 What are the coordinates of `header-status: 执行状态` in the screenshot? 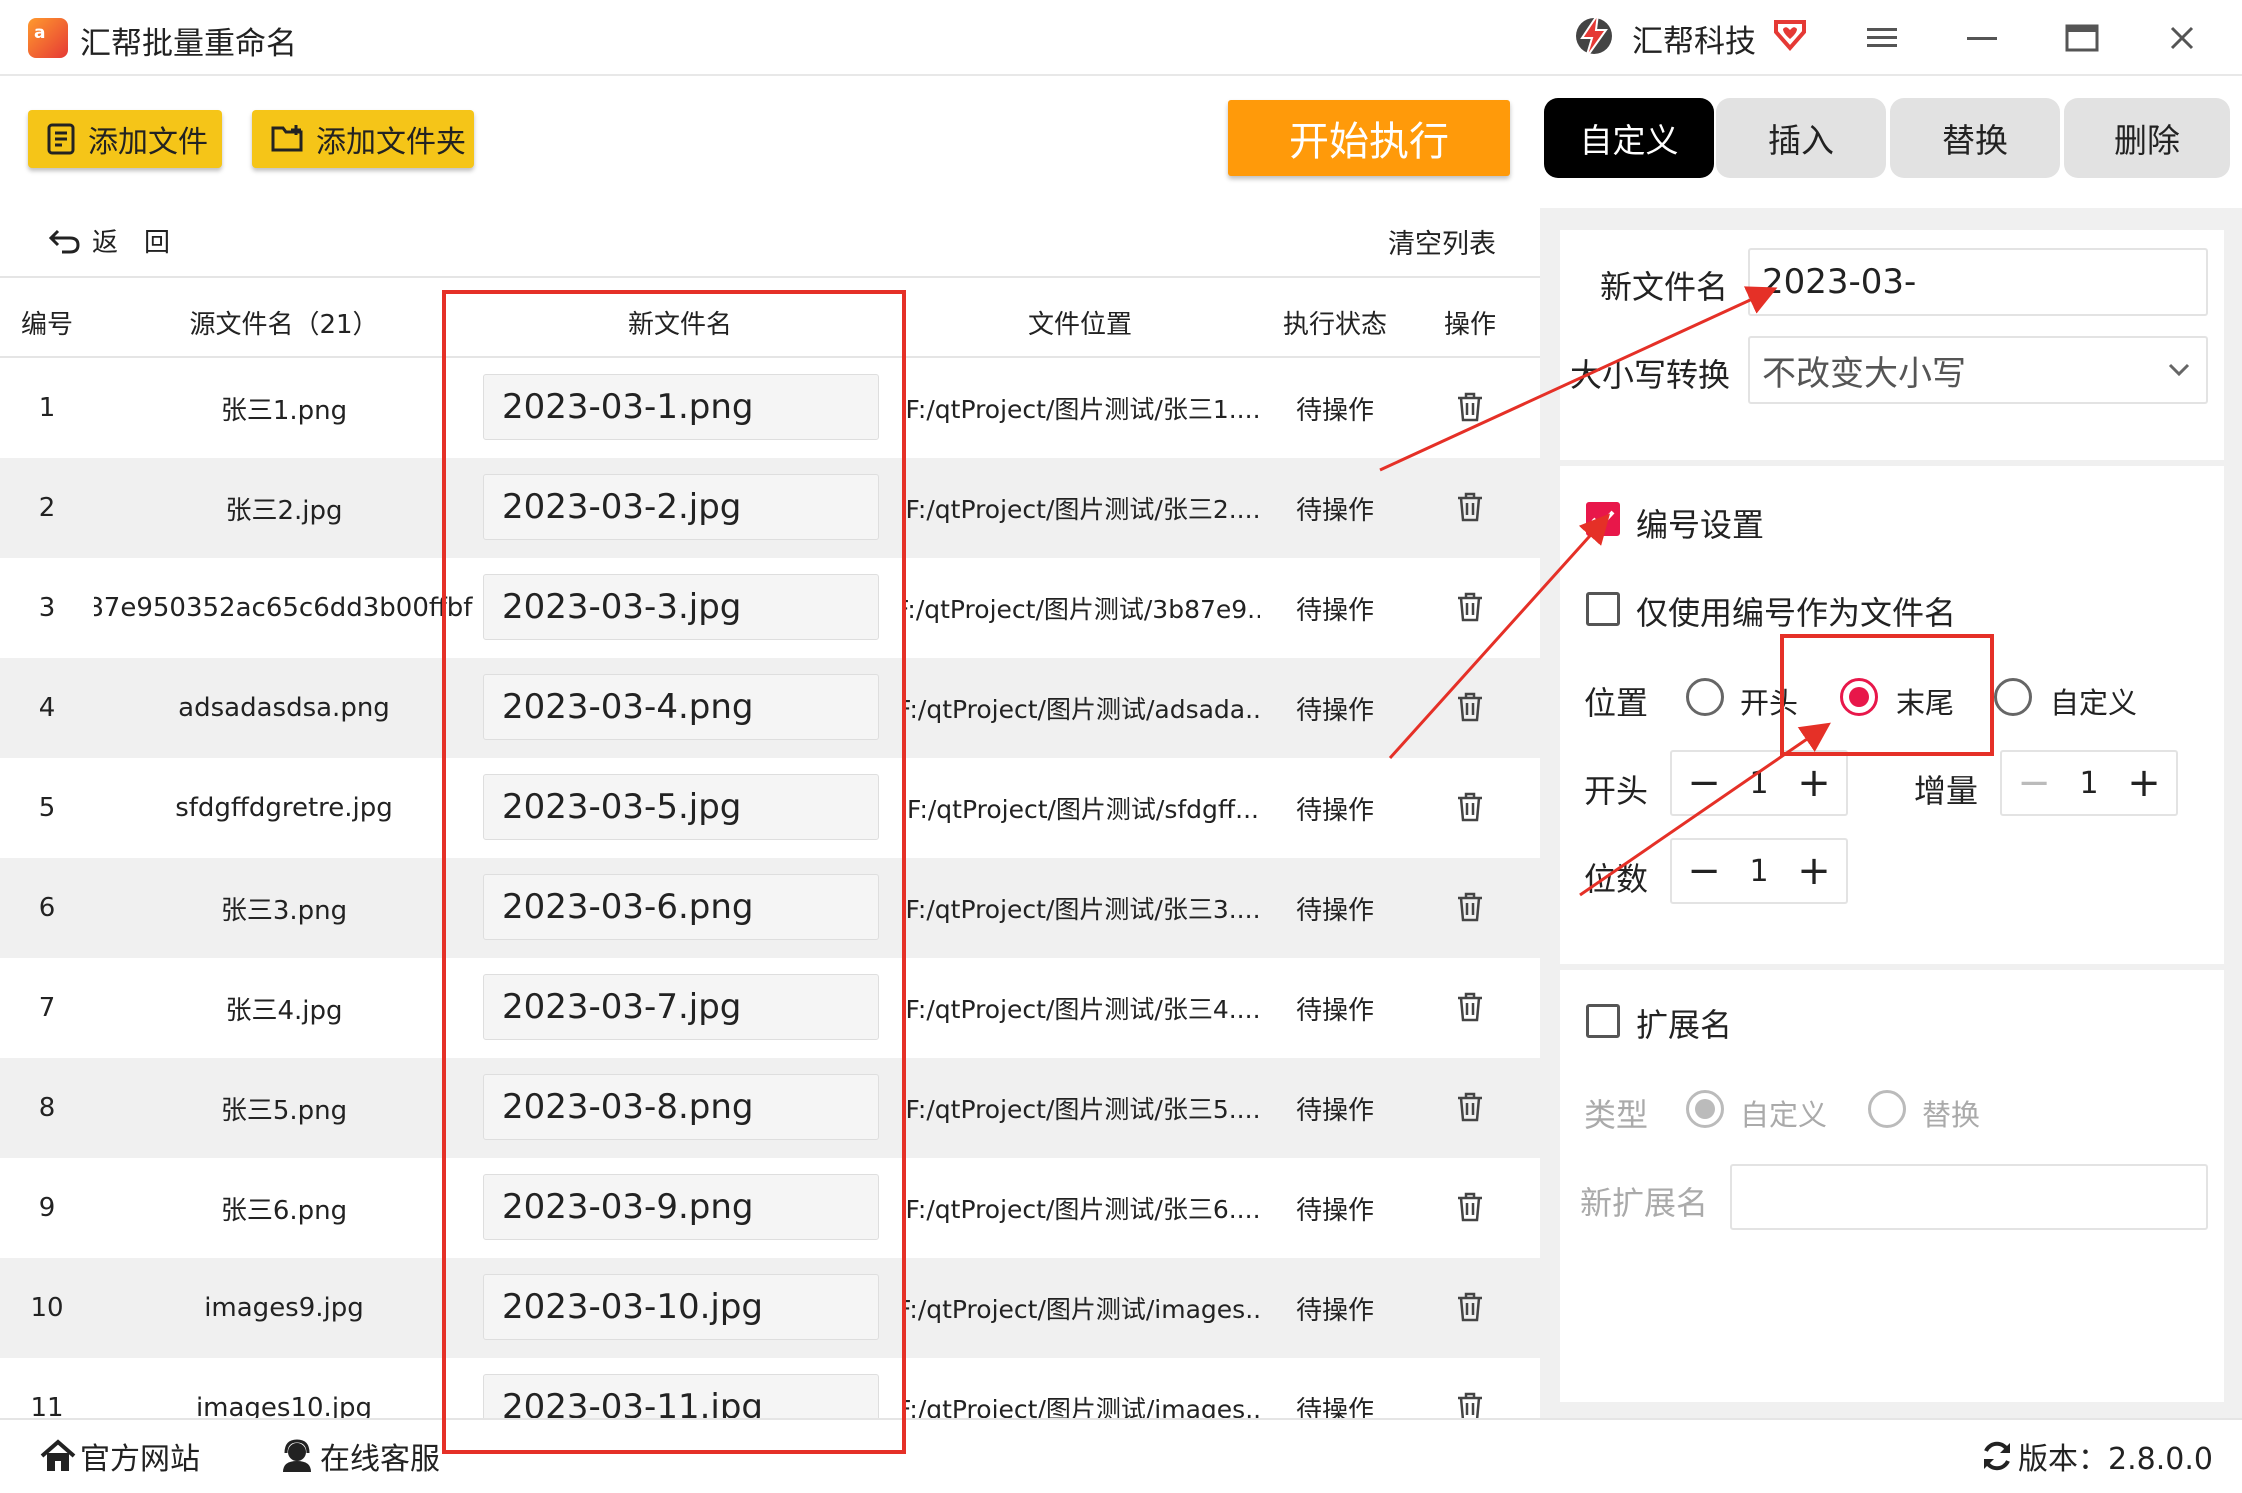 It's located at (1334, 325).